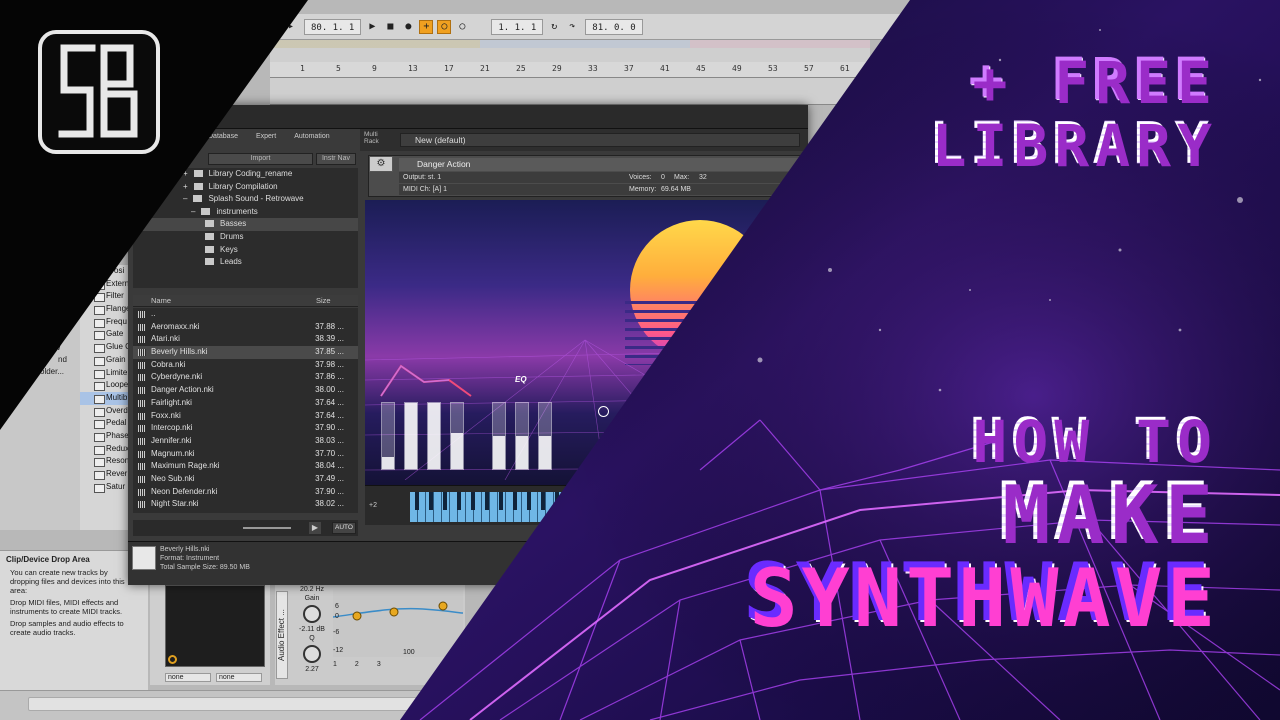  I want to click on loop-length-display: 81. 0. 0, so click(614, 26).